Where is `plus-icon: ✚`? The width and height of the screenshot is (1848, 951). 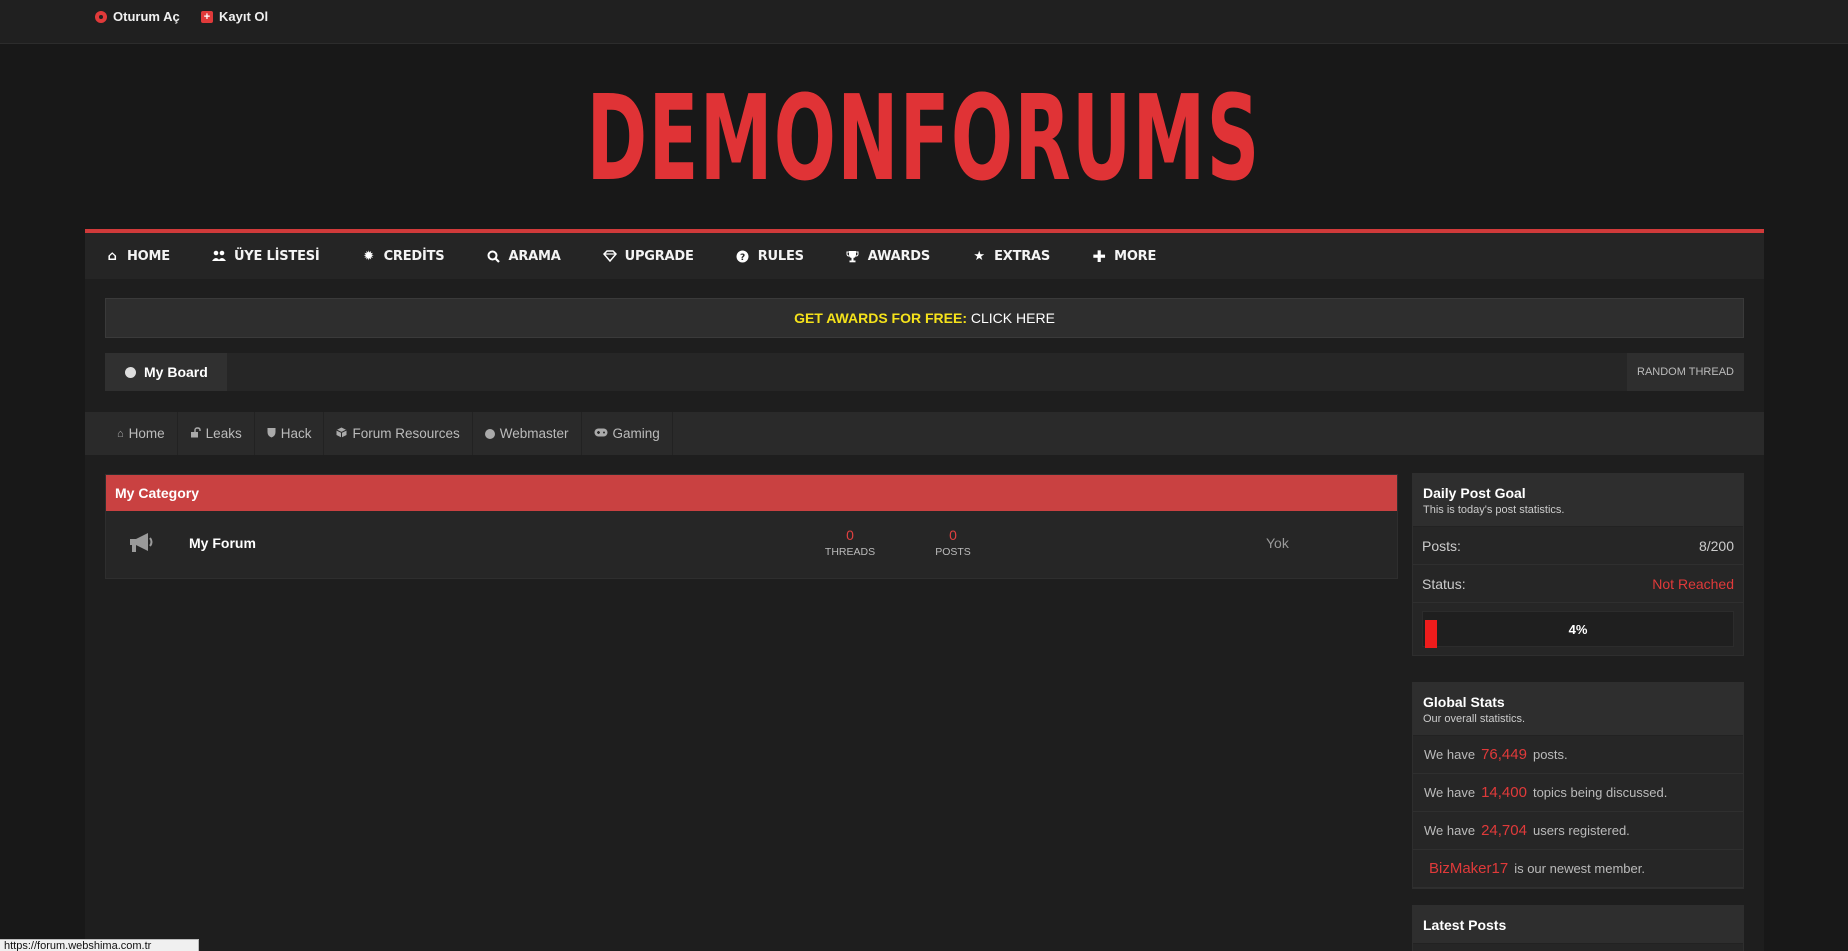 plus-icon: ✚ is located at coordinates (1099, 256).